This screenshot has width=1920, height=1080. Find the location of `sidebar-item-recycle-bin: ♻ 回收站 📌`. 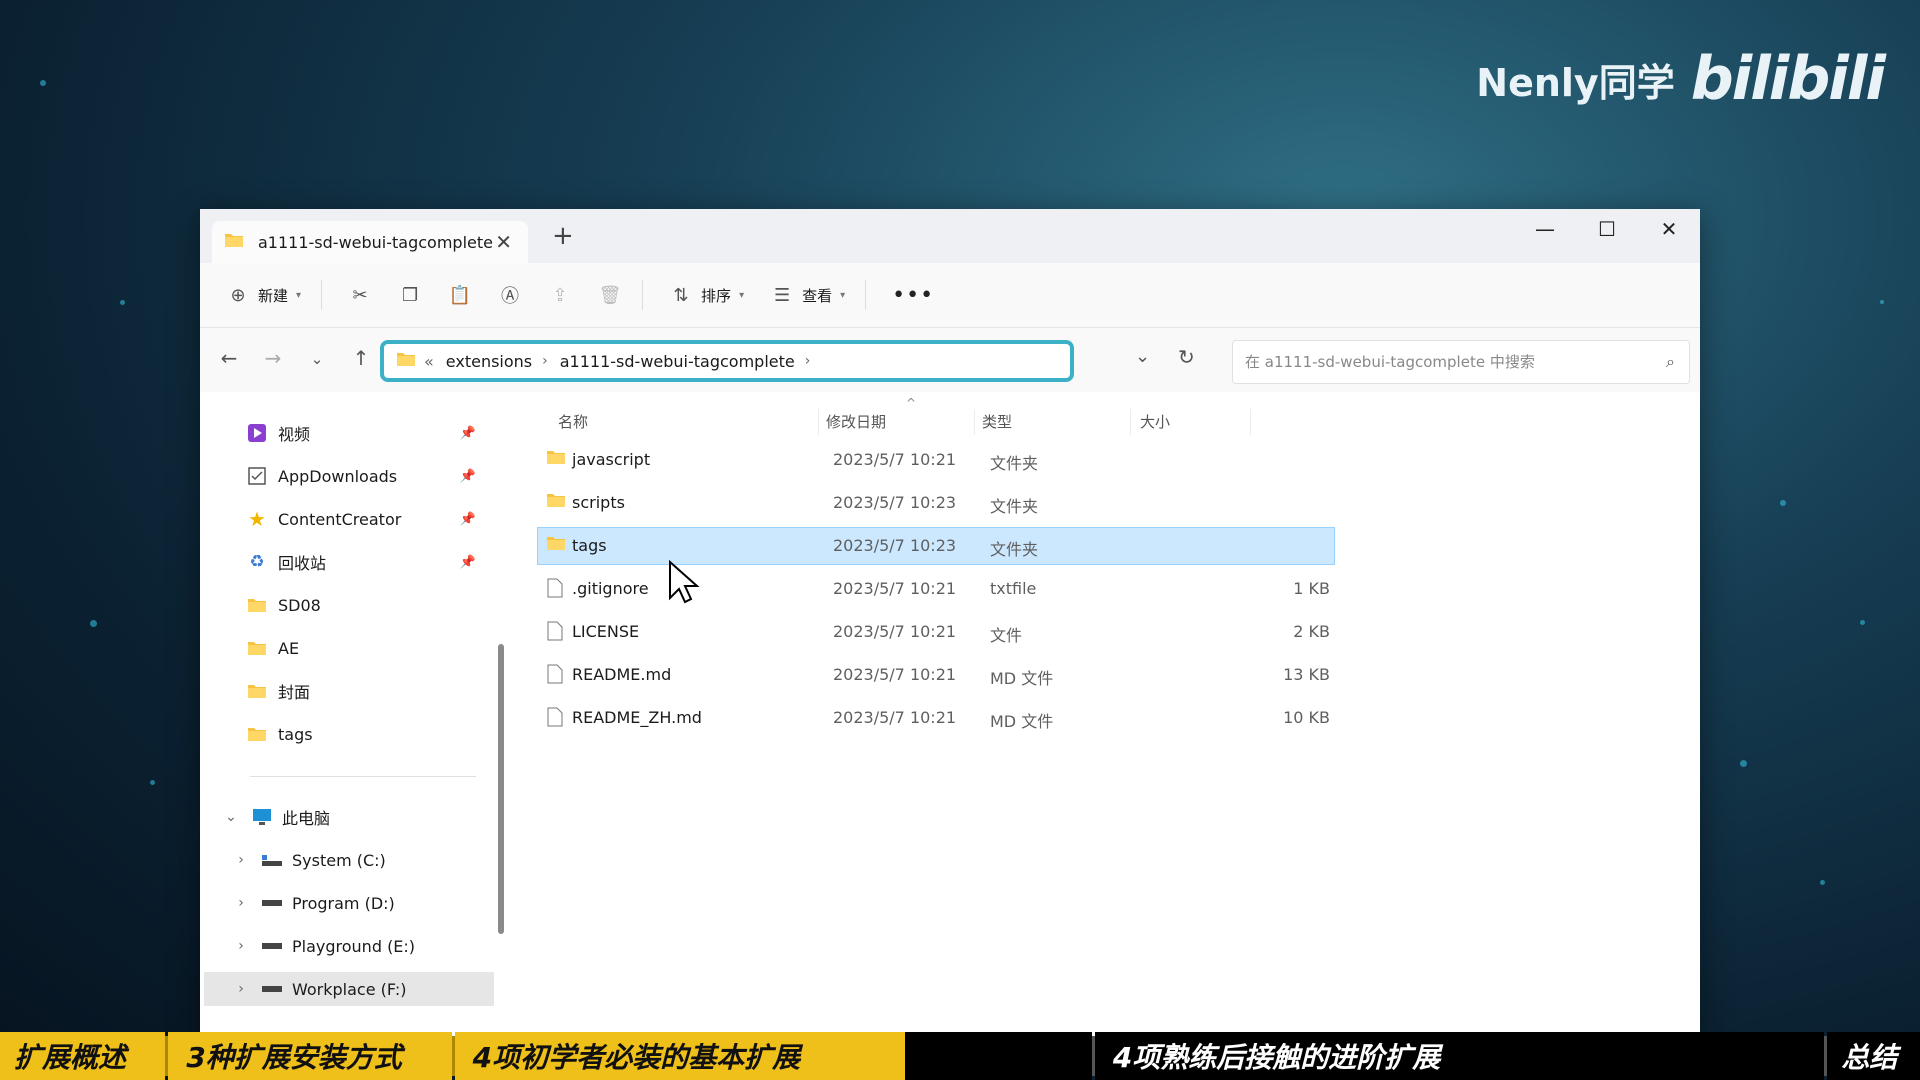

sidebar-item-recycle-bin: ♻ 回收站 📌 is located at coordinates (366, 562).